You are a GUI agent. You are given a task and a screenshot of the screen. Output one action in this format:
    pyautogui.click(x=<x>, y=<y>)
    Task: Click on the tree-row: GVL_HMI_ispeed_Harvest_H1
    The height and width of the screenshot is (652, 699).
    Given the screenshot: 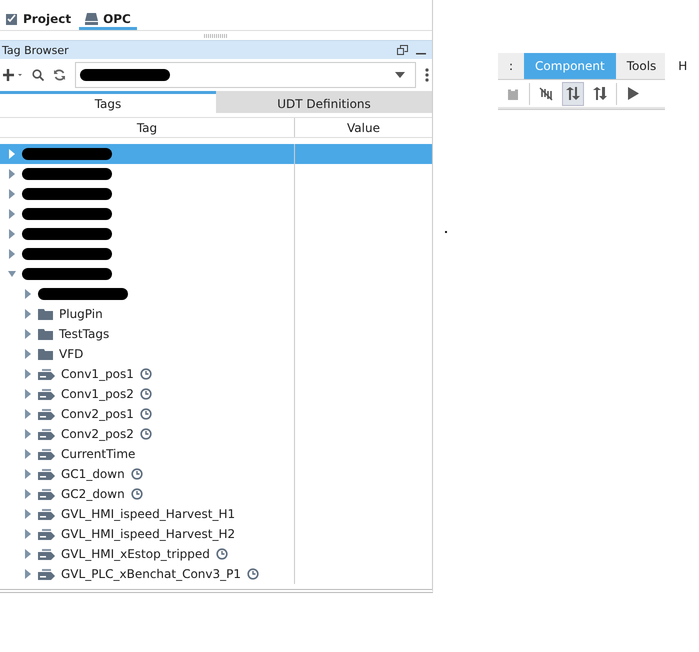 What is the action you would take?
    pyautogui.click(x=216, y=514)
    